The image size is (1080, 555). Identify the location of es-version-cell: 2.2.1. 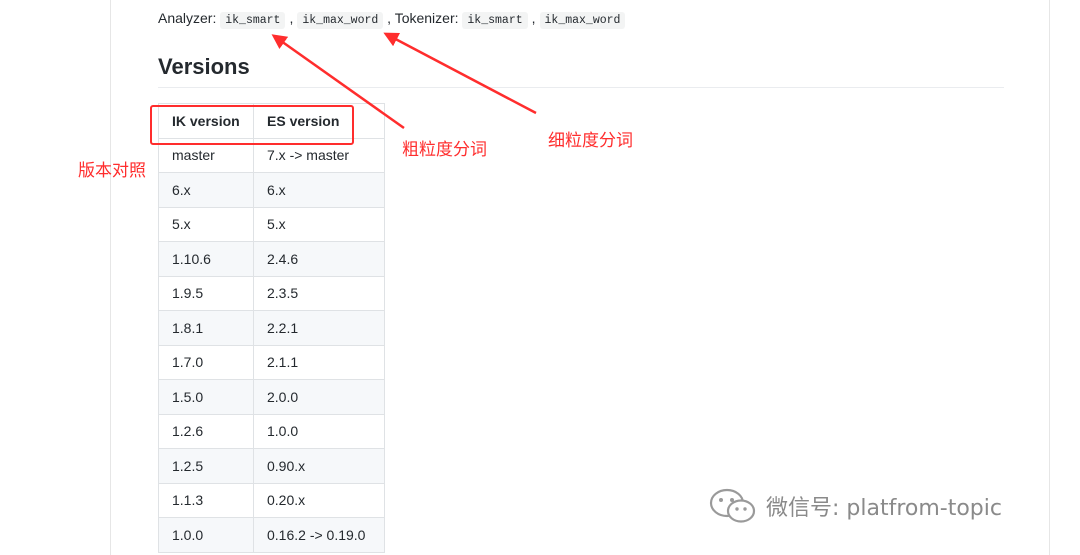
(319, 328).